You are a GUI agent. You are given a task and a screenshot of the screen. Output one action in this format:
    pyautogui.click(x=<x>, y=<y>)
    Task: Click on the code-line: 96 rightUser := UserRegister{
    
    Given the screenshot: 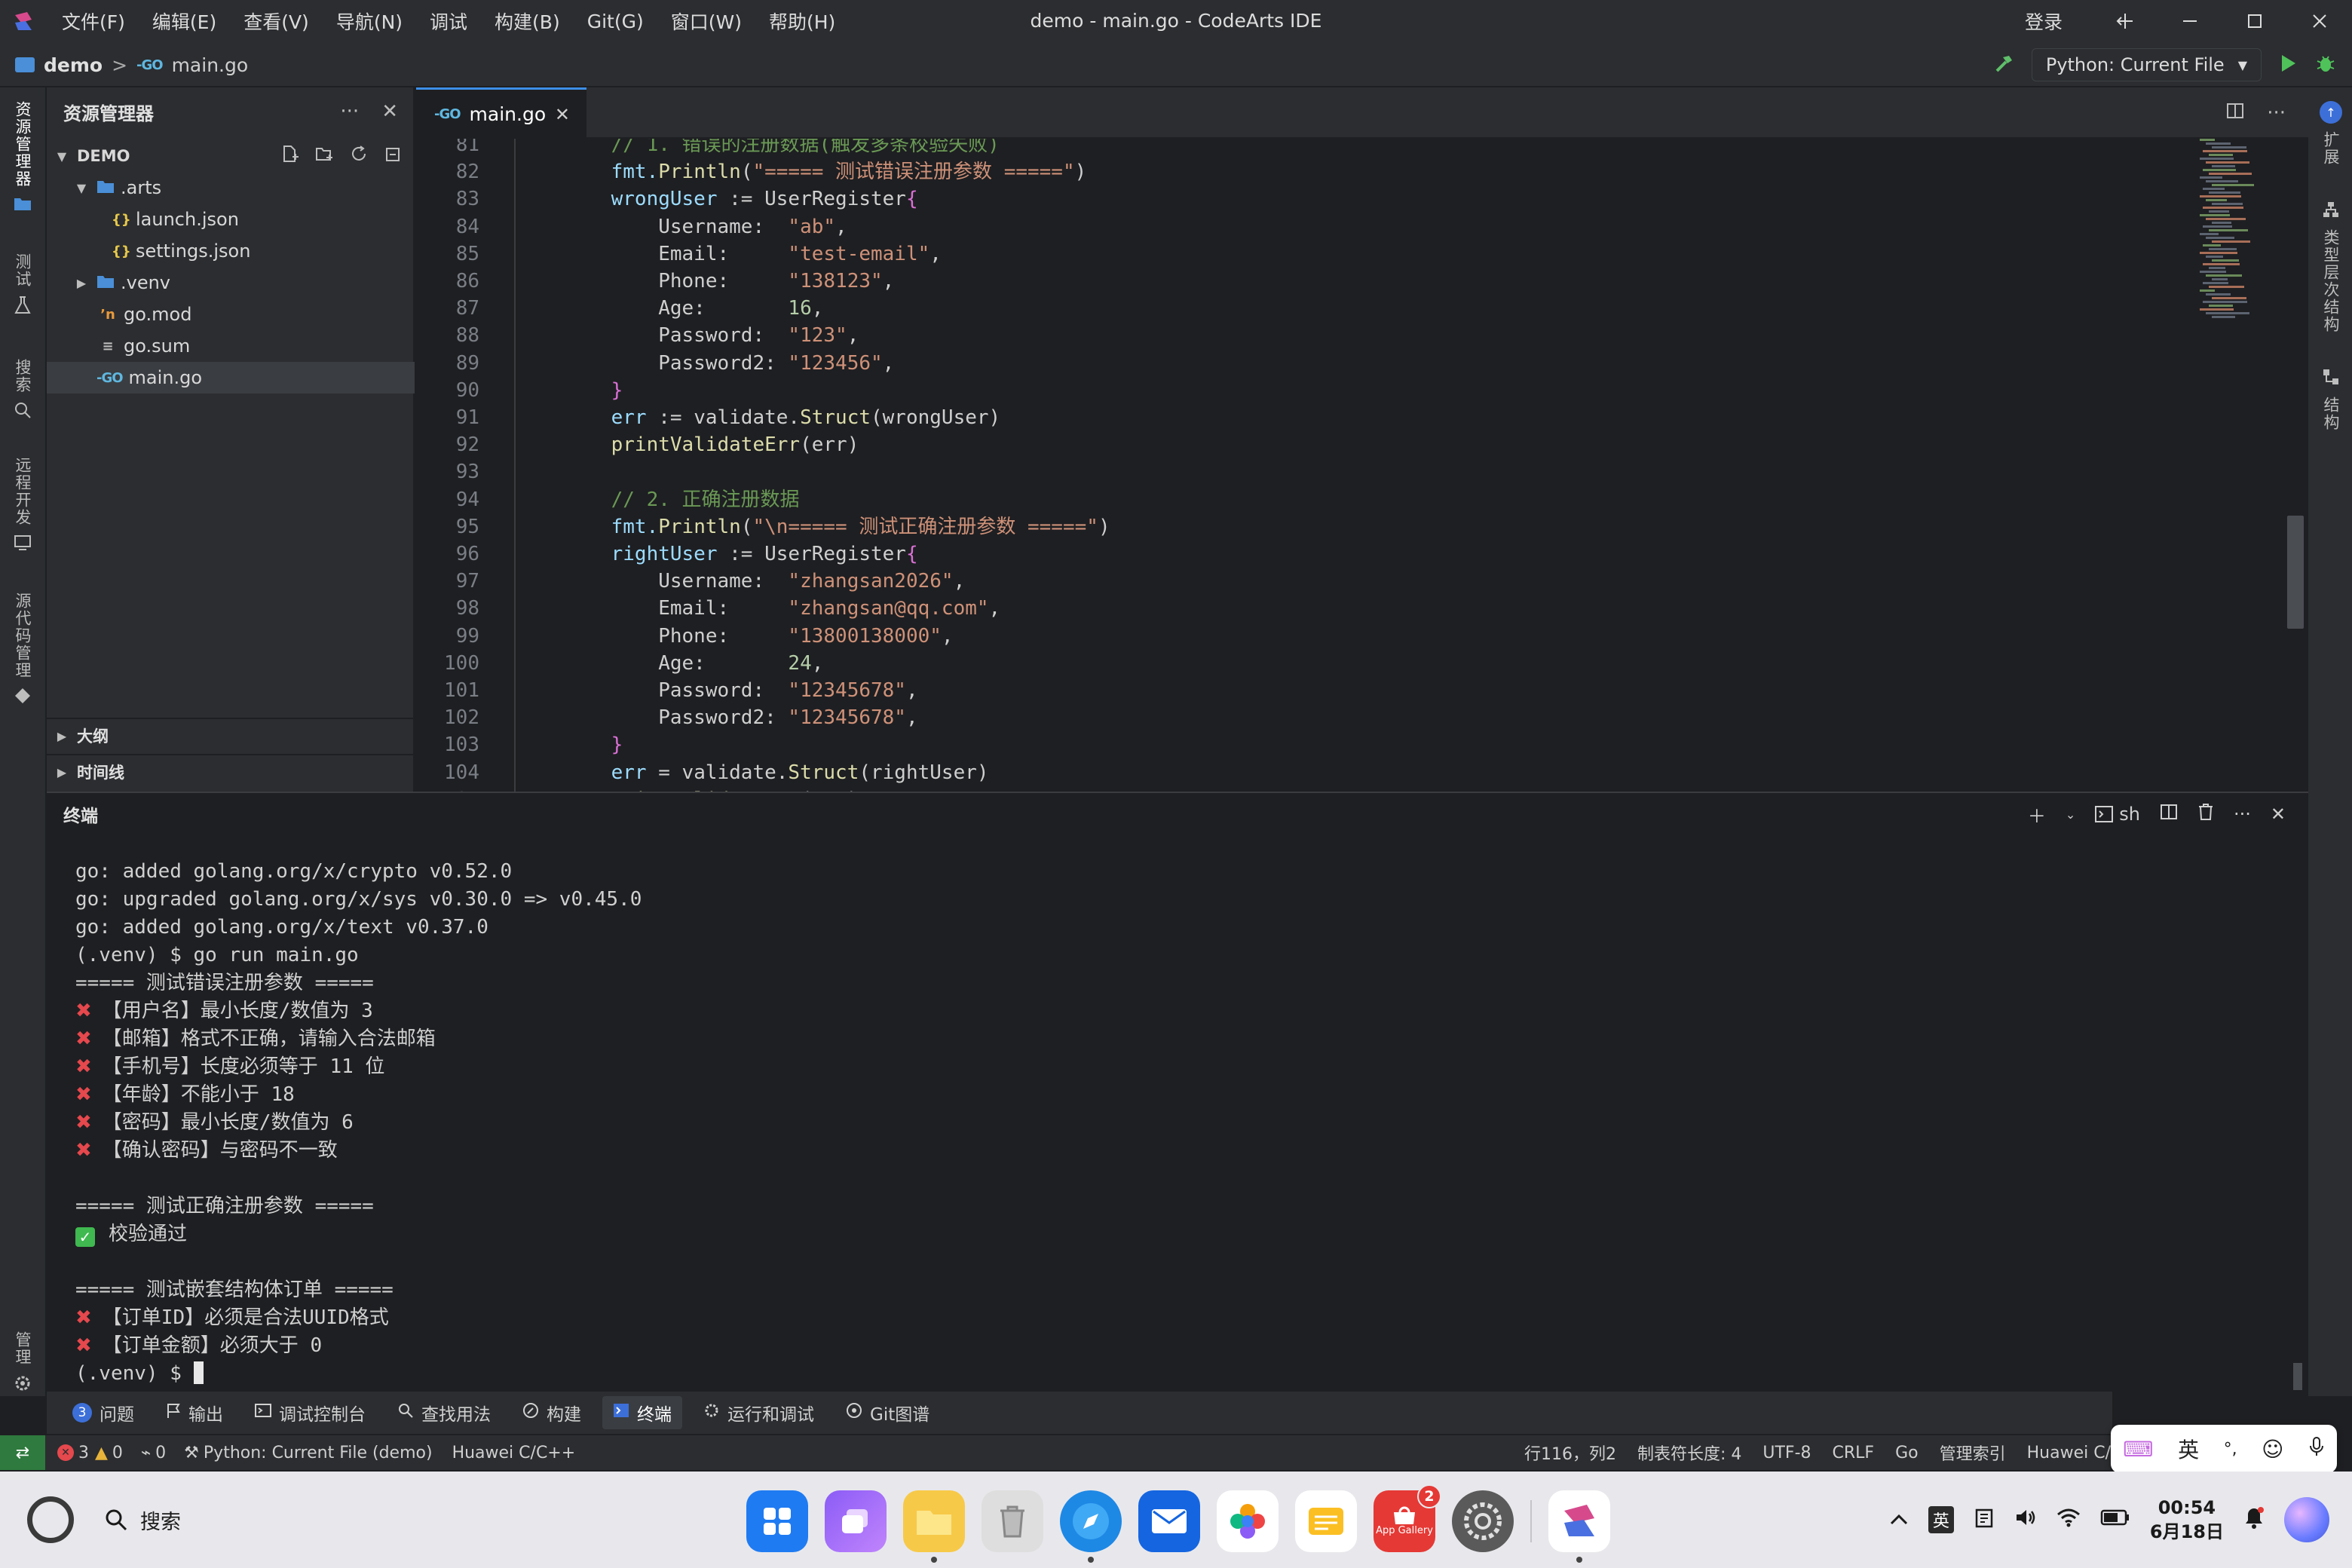 What is the action you would take?
    pyautogui.click(x=1358, y=554)
    